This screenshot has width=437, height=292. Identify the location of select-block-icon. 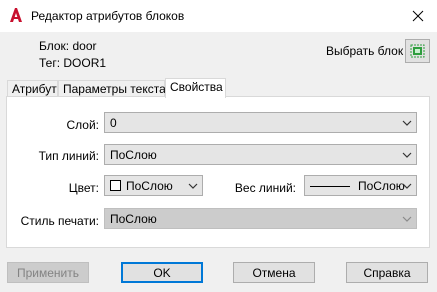
(417, 51).